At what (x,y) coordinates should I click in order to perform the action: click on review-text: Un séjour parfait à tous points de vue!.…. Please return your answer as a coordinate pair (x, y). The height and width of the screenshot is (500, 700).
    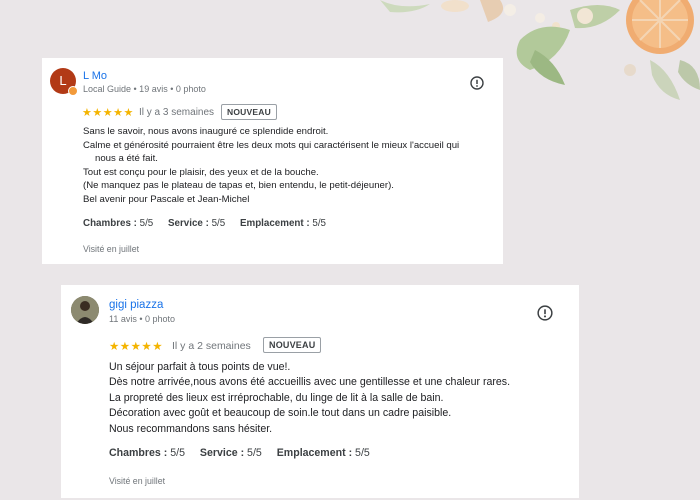
    Looking at the image, I should click on (309, 398).